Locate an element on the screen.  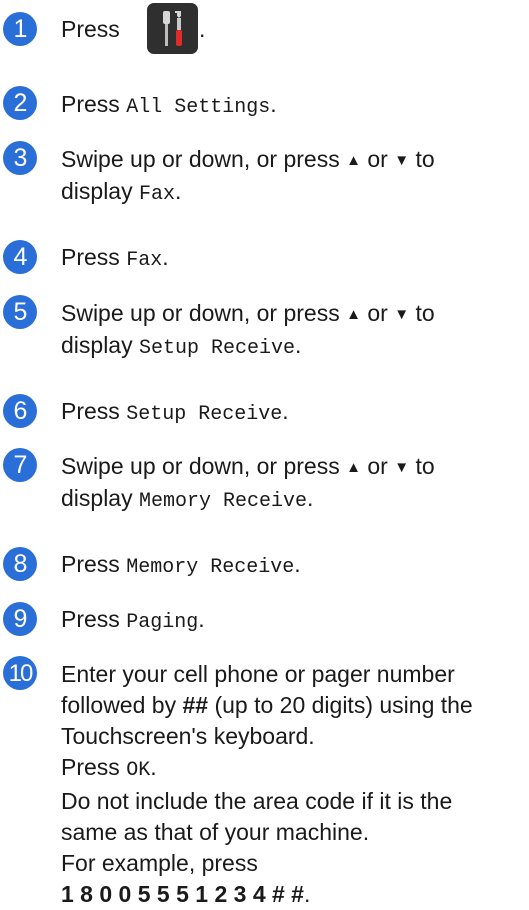
step-text: Press is located at coordinates (292, 29).